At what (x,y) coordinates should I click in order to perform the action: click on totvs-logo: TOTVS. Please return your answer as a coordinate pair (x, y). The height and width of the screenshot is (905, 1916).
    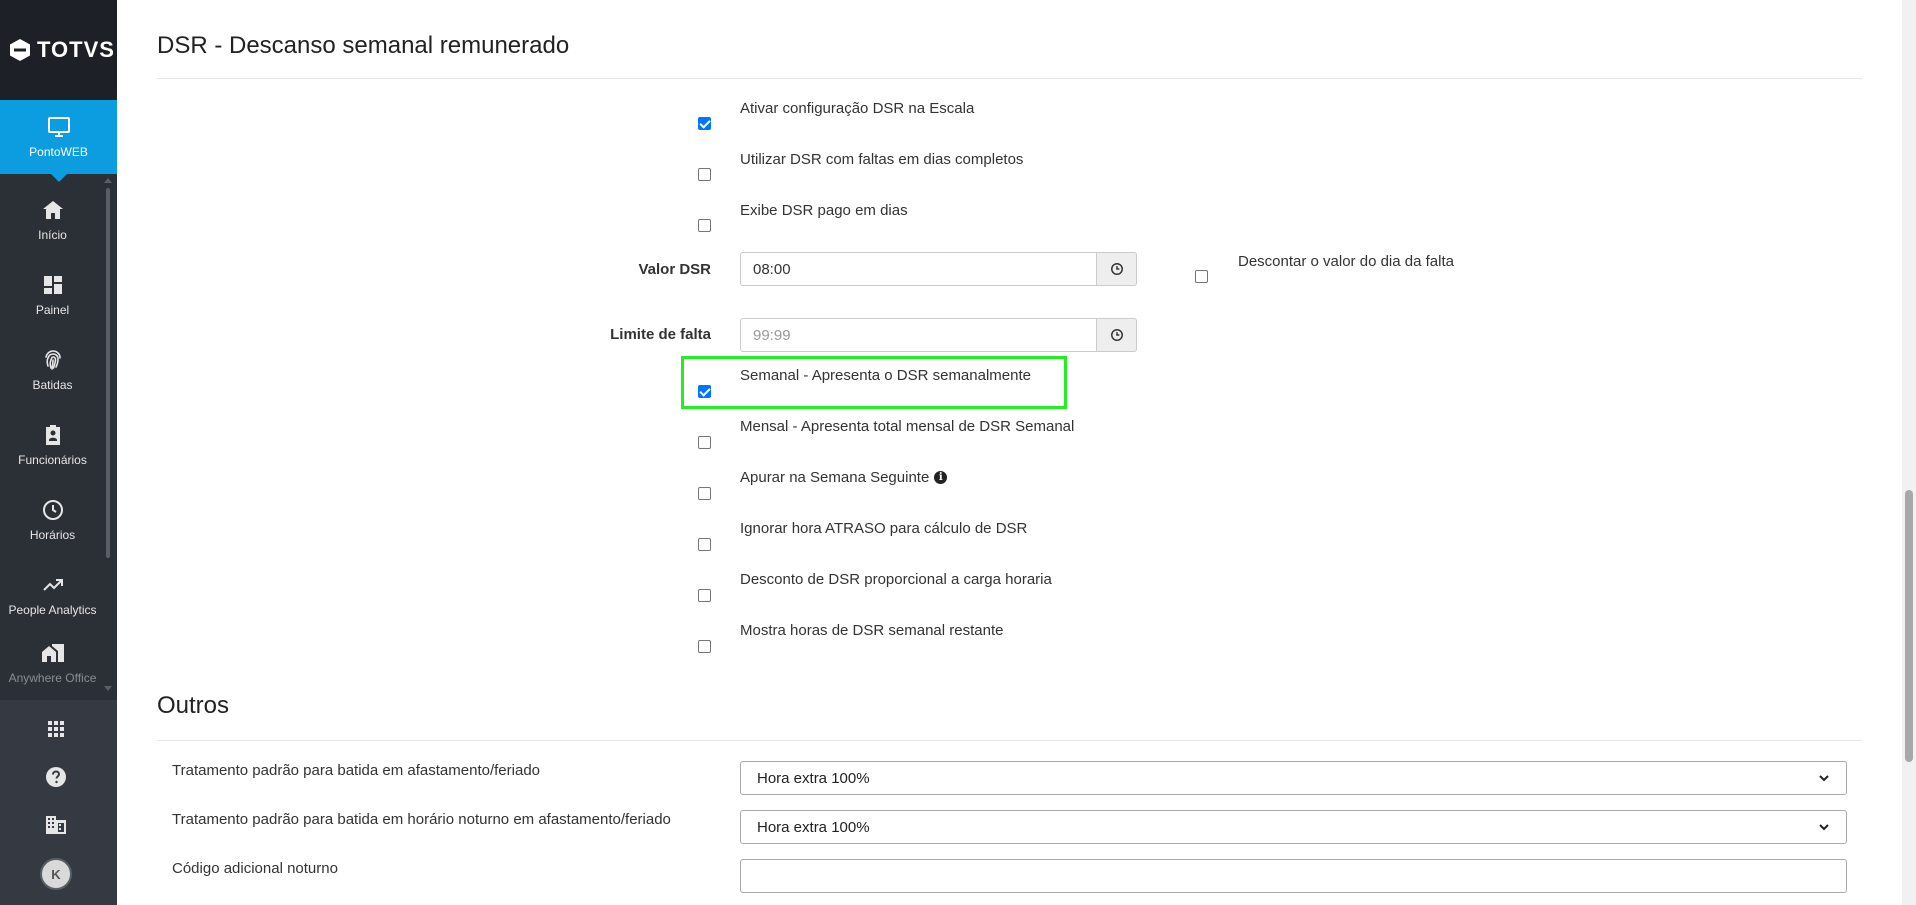
    Looking at the image, I should click on (58, 50).